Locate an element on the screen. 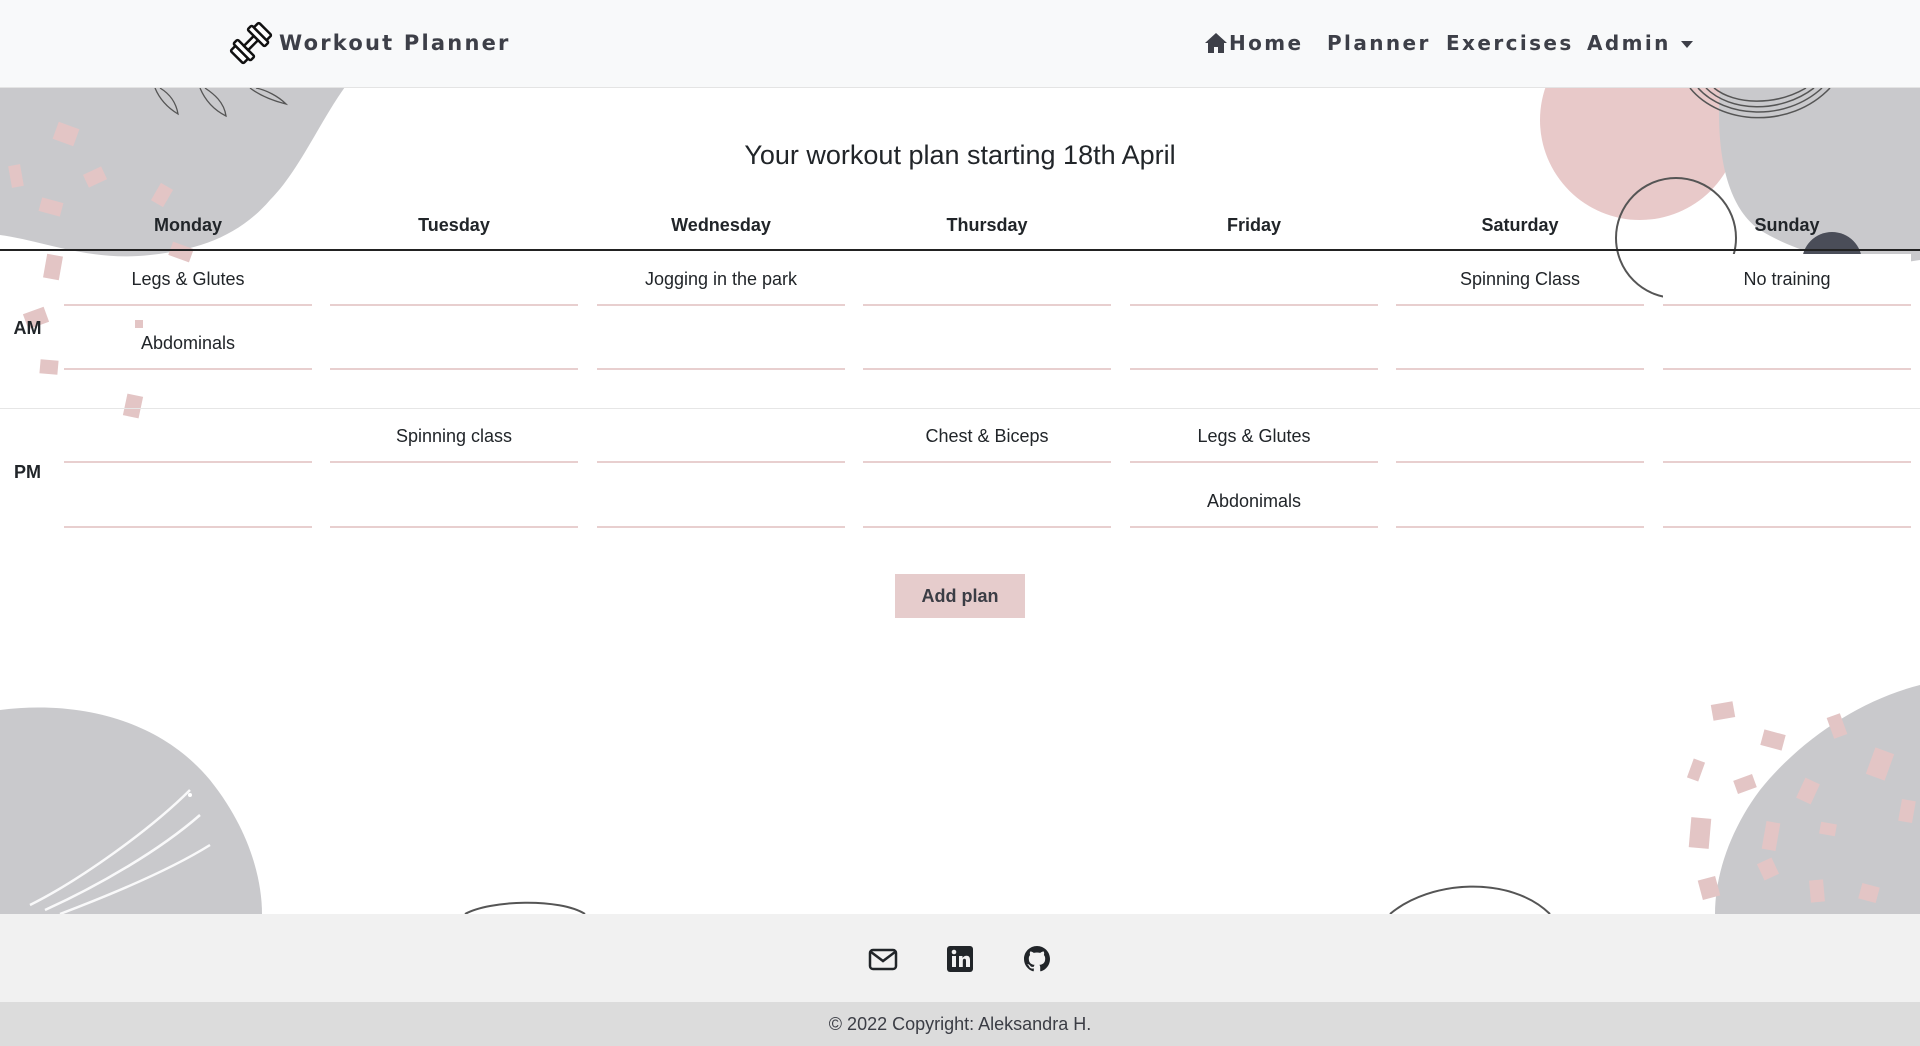 Image resolution: width=1920 pixels, height=1046 pixels. slot-pm-tuesday-1: Spinning class is located at coordinates (454, 437).